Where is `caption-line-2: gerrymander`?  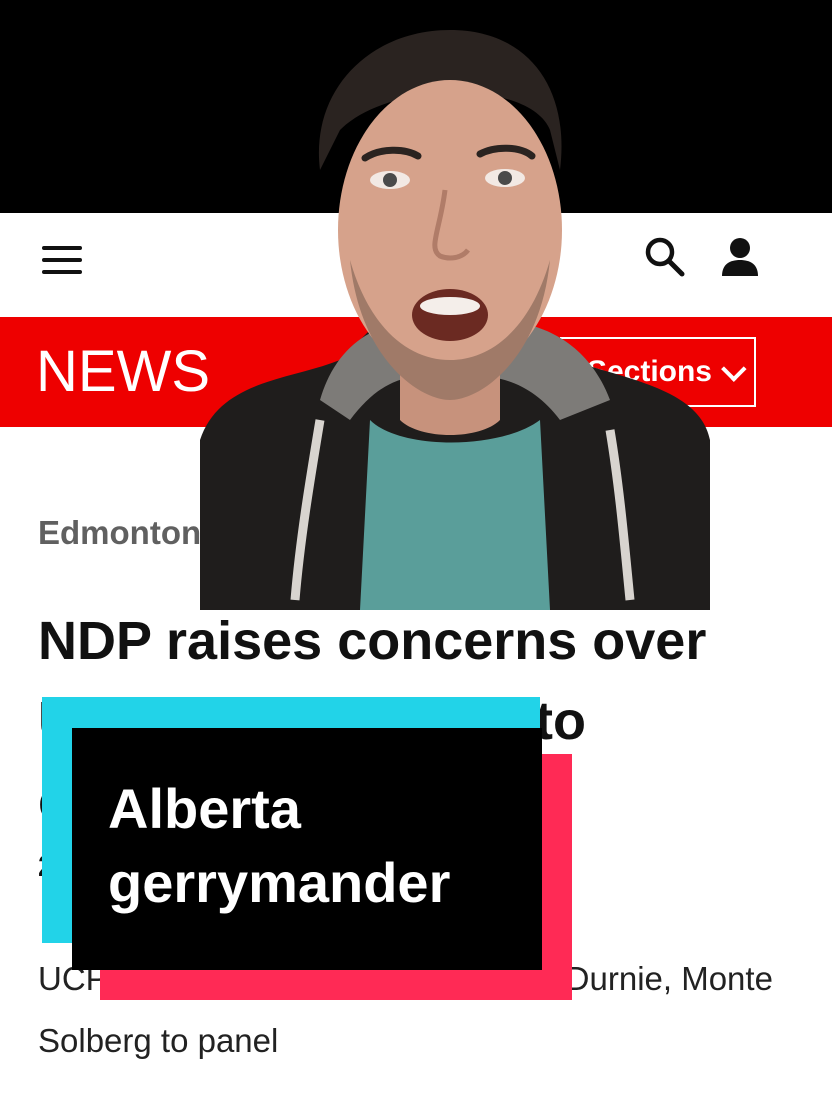
caption-line-2: gerrymander is located at coordinates (279, 882).